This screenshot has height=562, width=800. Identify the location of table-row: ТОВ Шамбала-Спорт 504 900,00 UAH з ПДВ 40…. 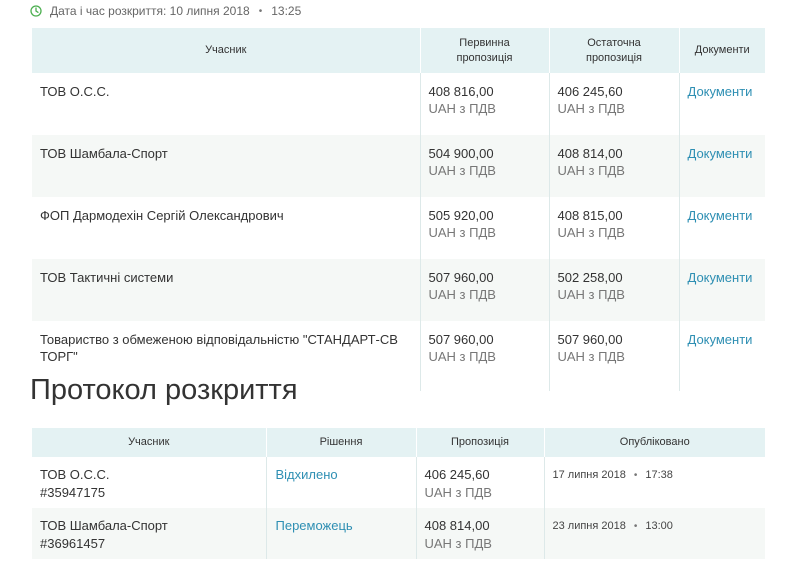
(398, 166).